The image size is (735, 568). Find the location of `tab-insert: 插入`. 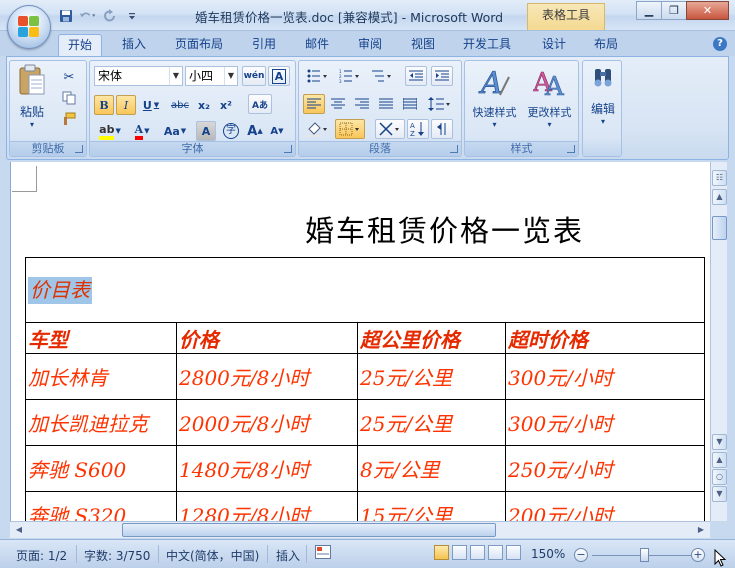

tab-insert: 插入 is located at coordinates (134, 45).